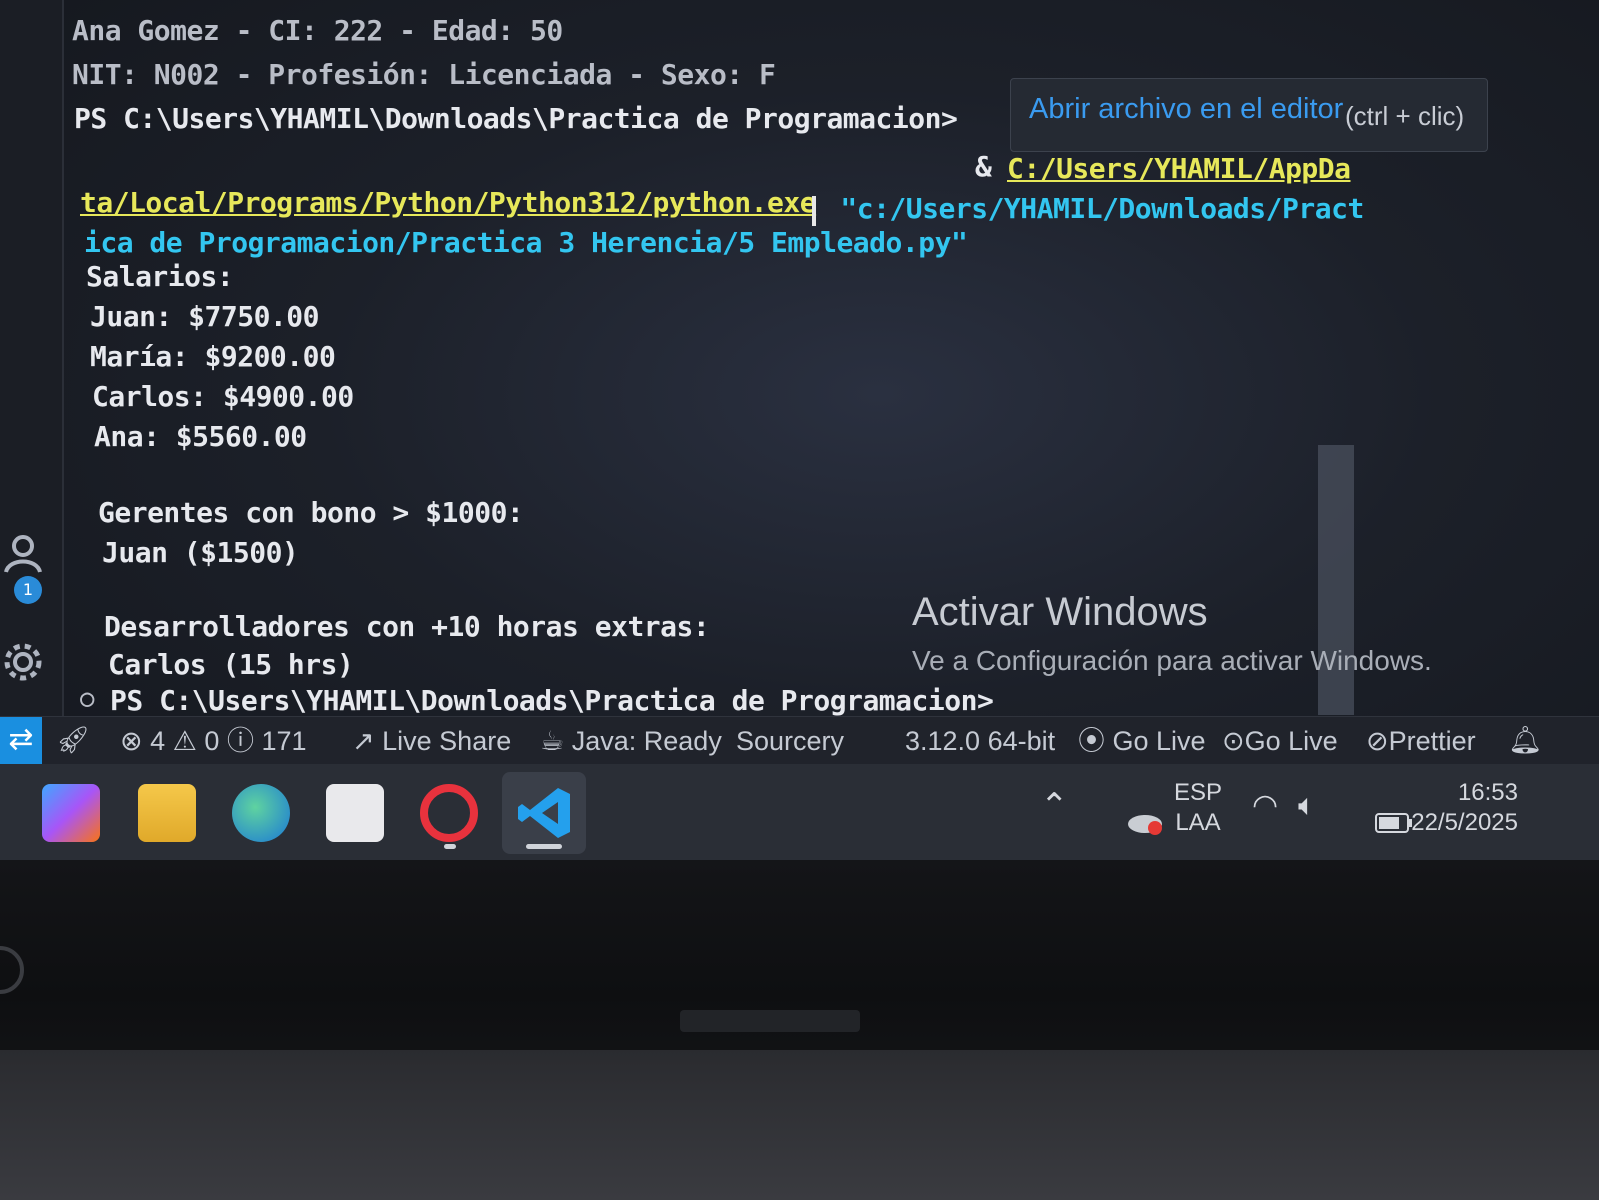  Describe the element at coordinates (799, 1125) in the screenshot. I see `laptop-keyboard-deck` at that location.